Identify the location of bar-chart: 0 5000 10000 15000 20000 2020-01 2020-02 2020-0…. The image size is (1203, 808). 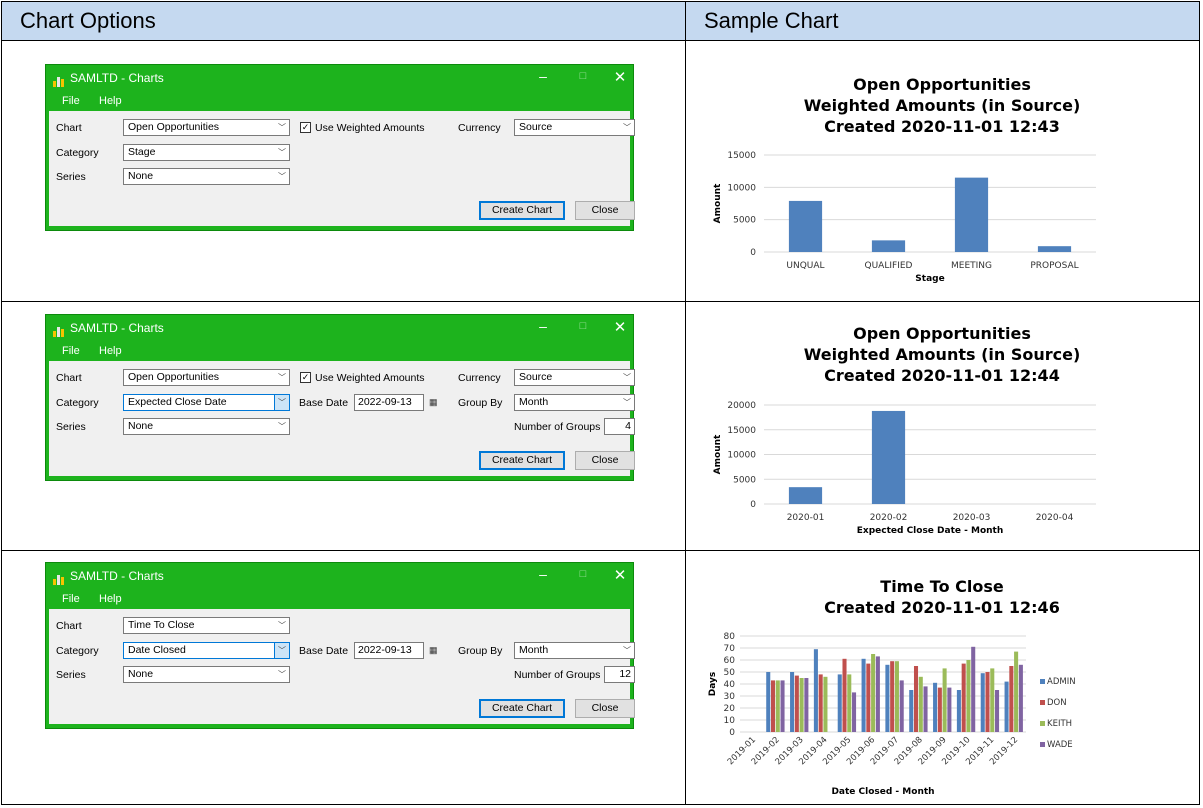
(904, 468).